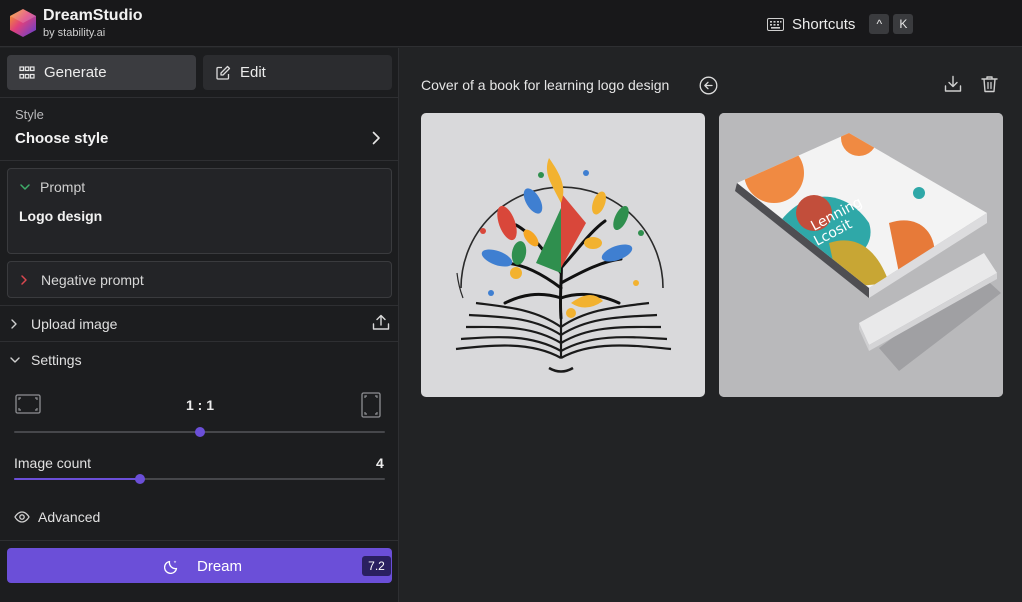 The width and height of the screenshot is (1022, 602). What do you see at coordinates (223, 72) in the screenshot?
I see `edit-icon` at bounding box center [223, 72].